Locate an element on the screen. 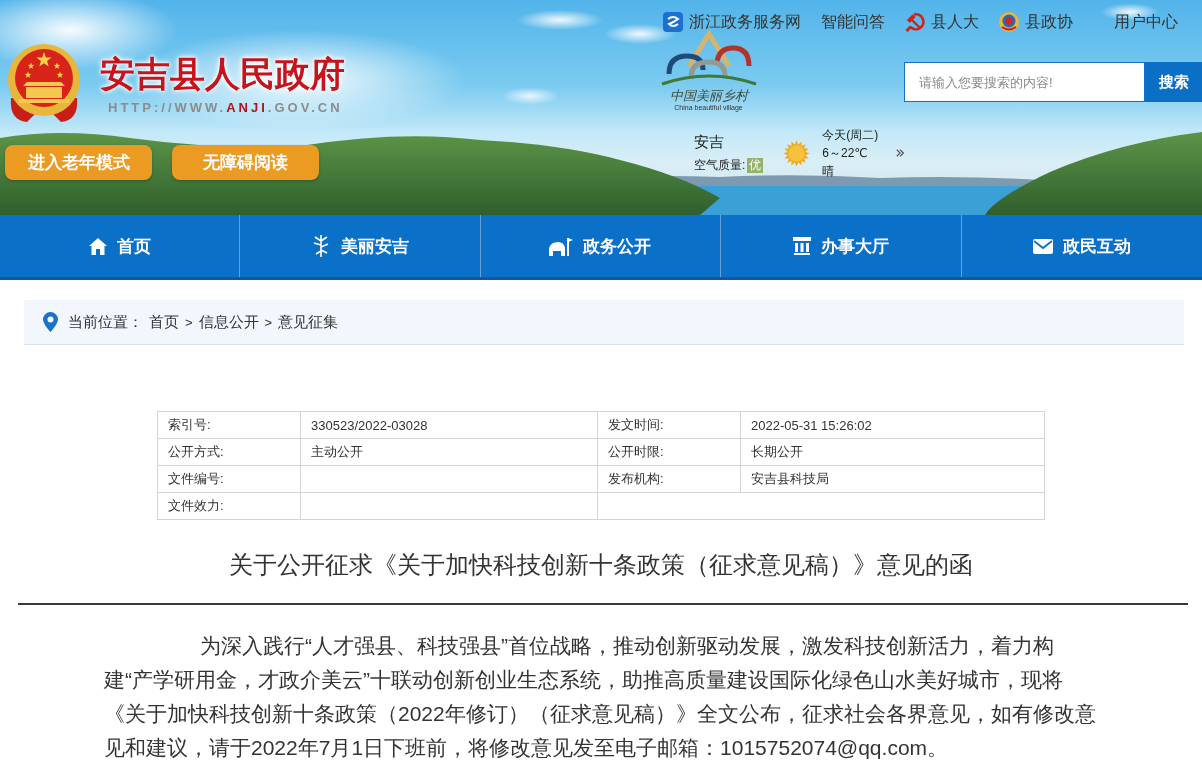 This screenshot has width=1202, height=772. top-link: 县人大 is located at coordinates (942, 22).